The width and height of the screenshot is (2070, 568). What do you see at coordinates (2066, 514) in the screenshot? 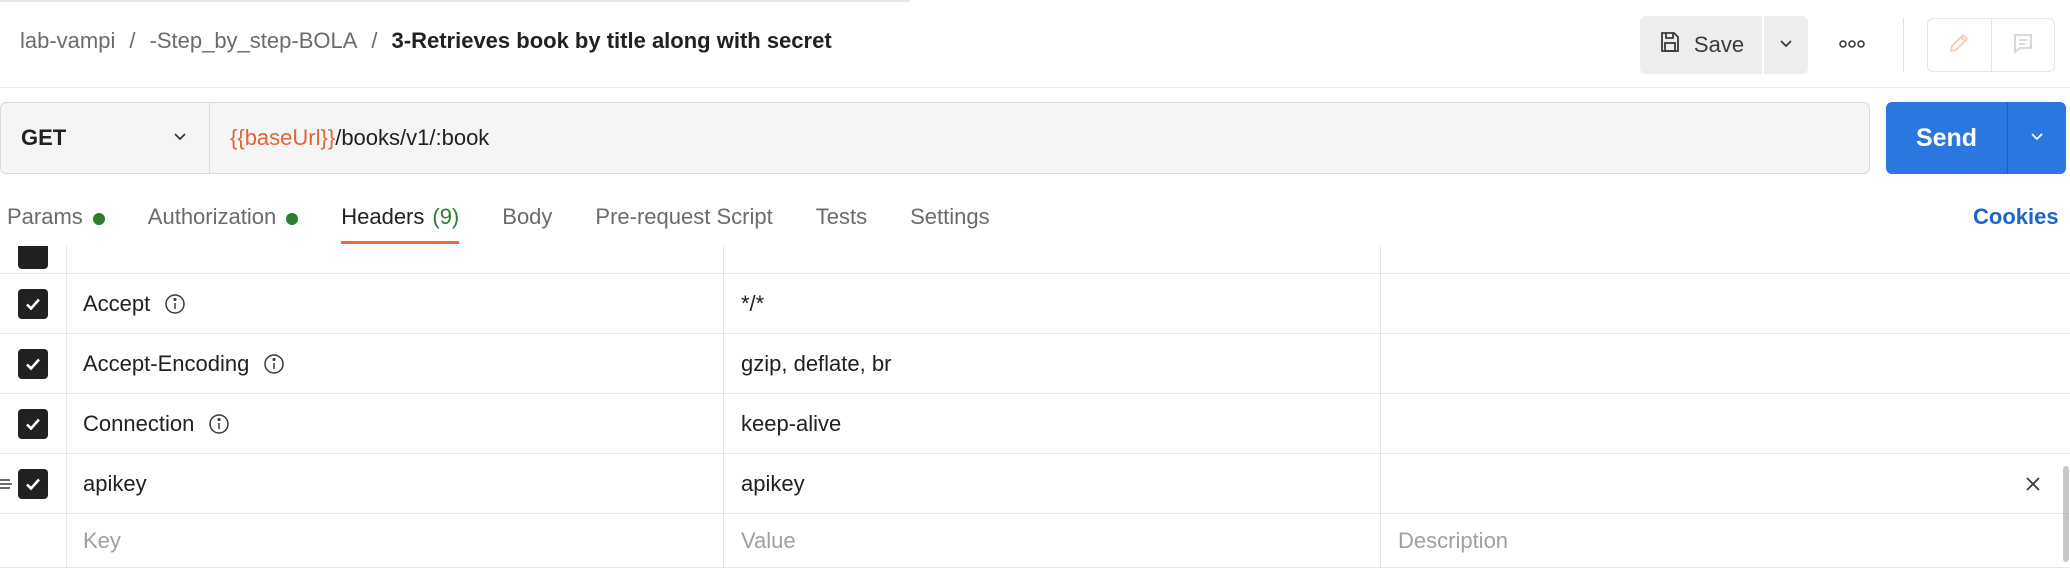
I see `scrollbar-thumb` at bounding box center [2066, 514].